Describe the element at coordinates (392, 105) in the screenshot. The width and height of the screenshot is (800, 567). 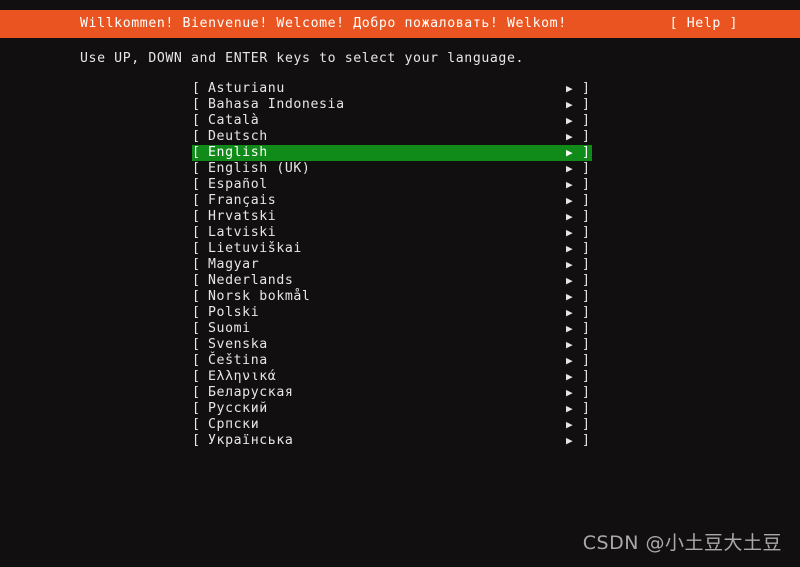
I see `language-list-item: [ Bahasa Indonesia ▶]` at that location.